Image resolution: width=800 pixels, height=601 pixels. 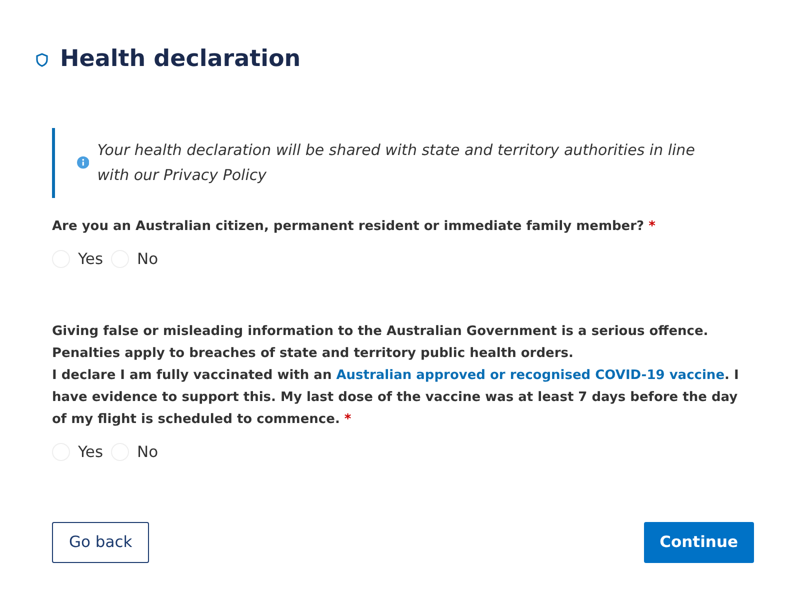 What do you see at coordinates (530, 375) in the screenshot?
I see `link: Australian approved or recognised COVID-19 vaccine` at bounding box center [530, 375].